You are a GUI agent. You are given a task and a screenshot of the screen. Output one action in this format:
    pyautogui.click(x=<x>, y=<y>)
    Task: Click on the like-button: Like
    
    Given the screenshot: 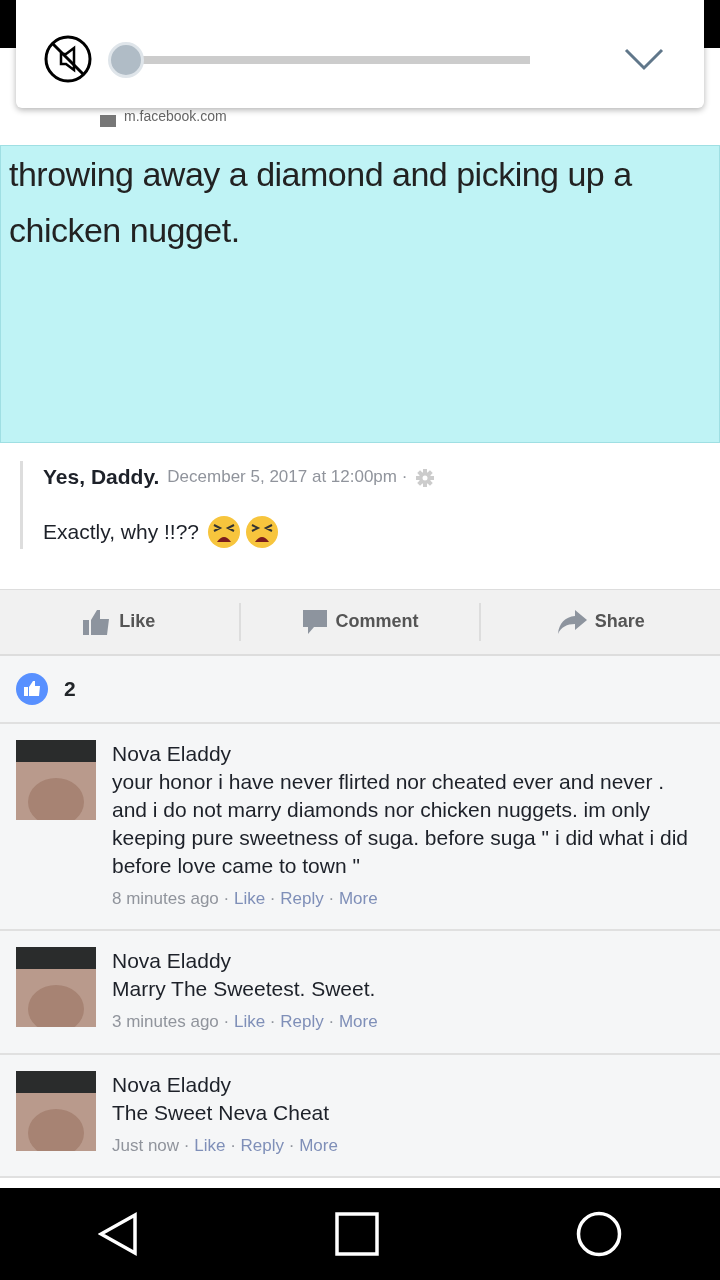 What is the action you would take?
    pyautogui.click(x=119, y=621)
    